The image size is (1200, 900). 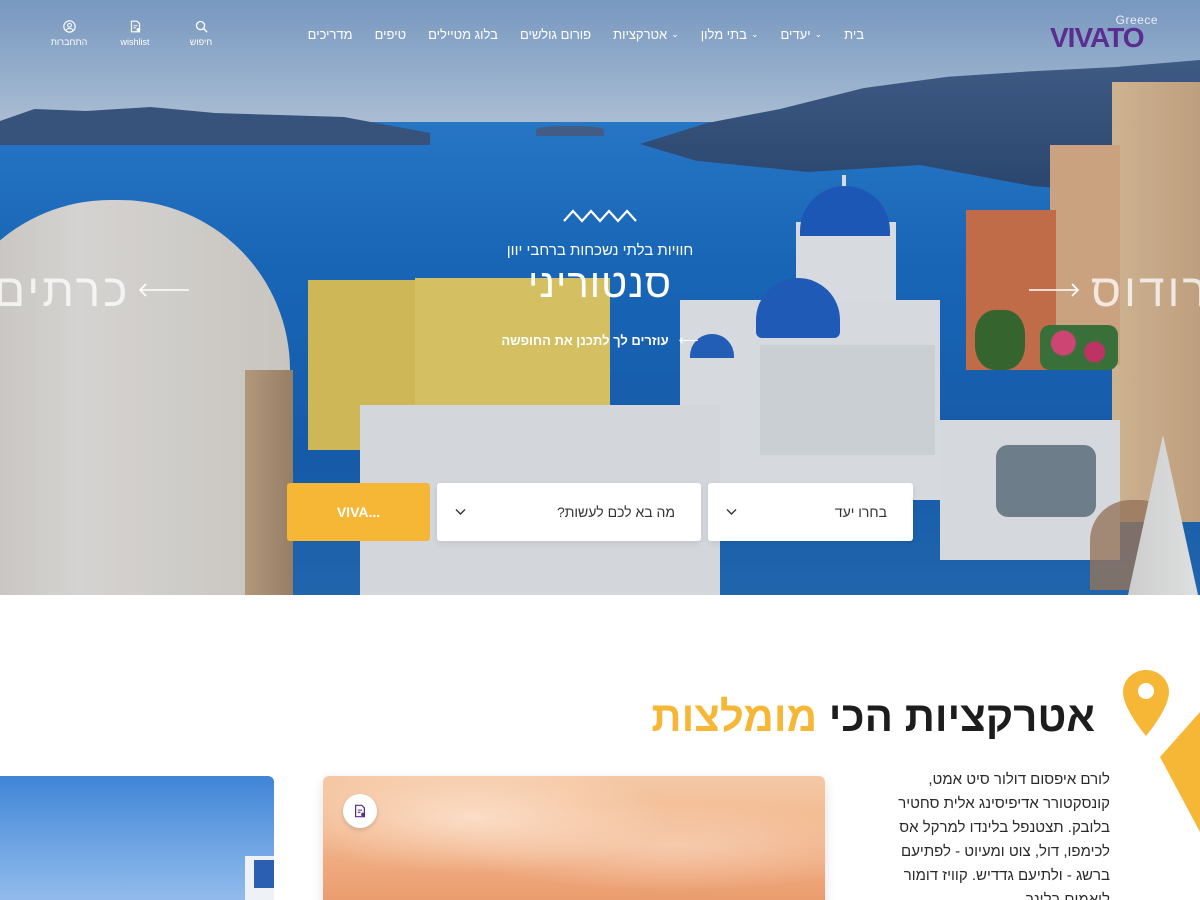 I want to click on nav-item-attractions: אטרקציות ⌄, so click(x=646, y=34).